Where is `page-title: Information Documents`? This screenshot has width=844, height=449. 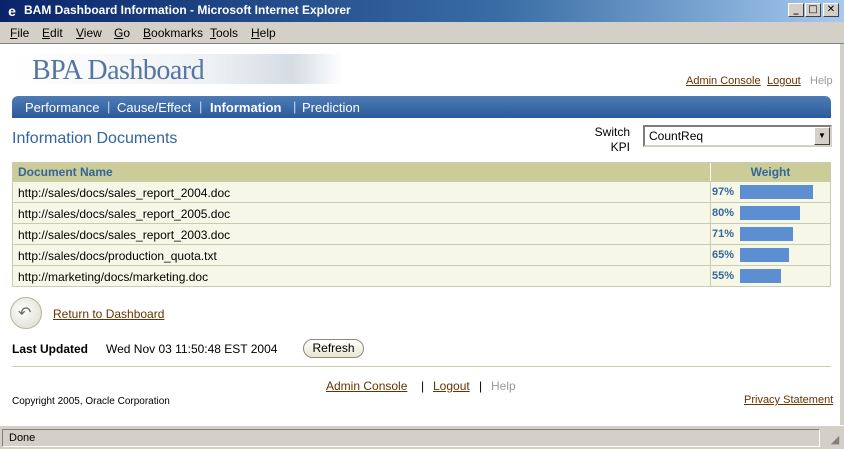 page-title: Information Documents is located at coordinates (95, 138).